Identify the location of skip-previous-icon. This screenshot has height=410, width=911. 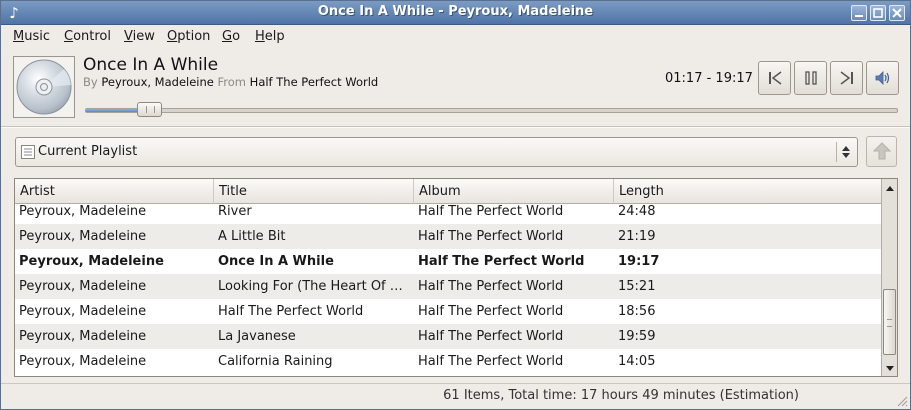
(775, 78).